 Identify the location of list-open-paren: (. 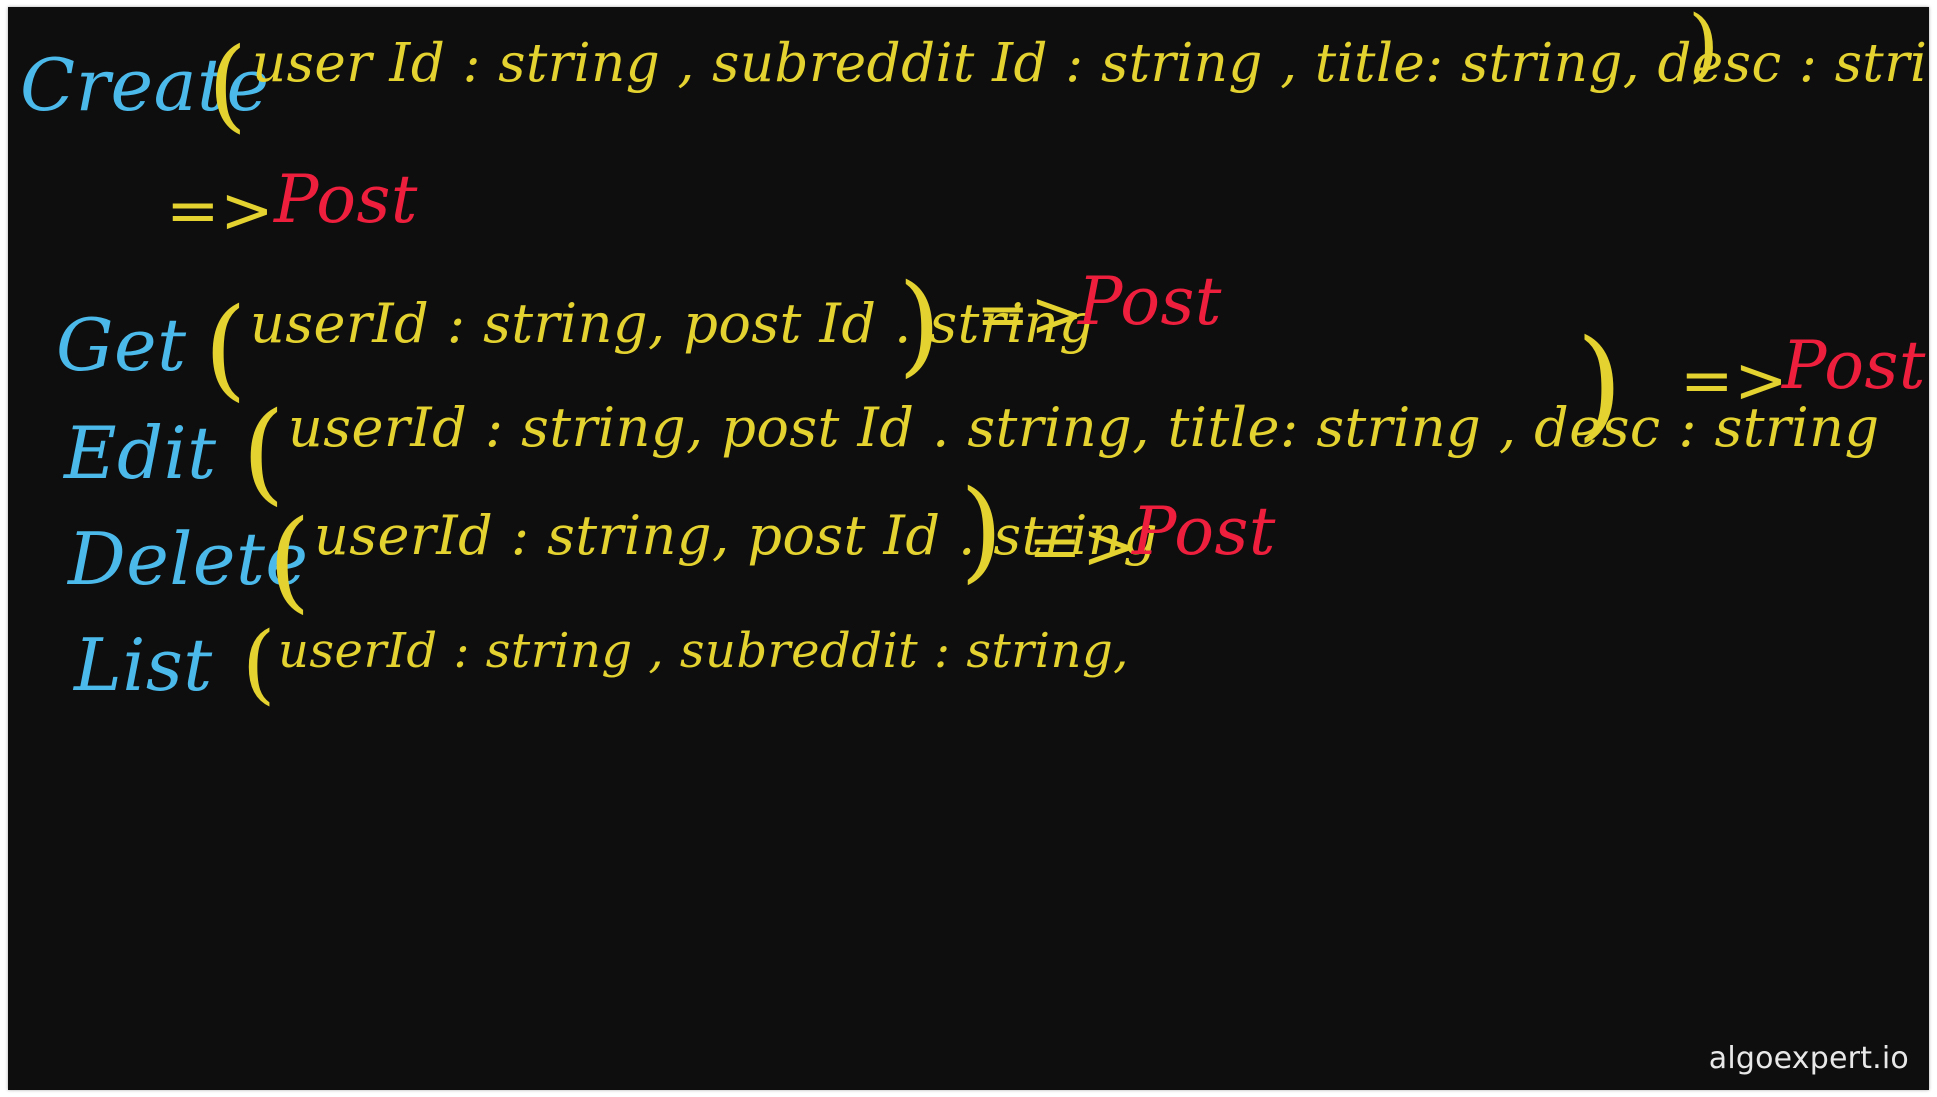
(259, 664).